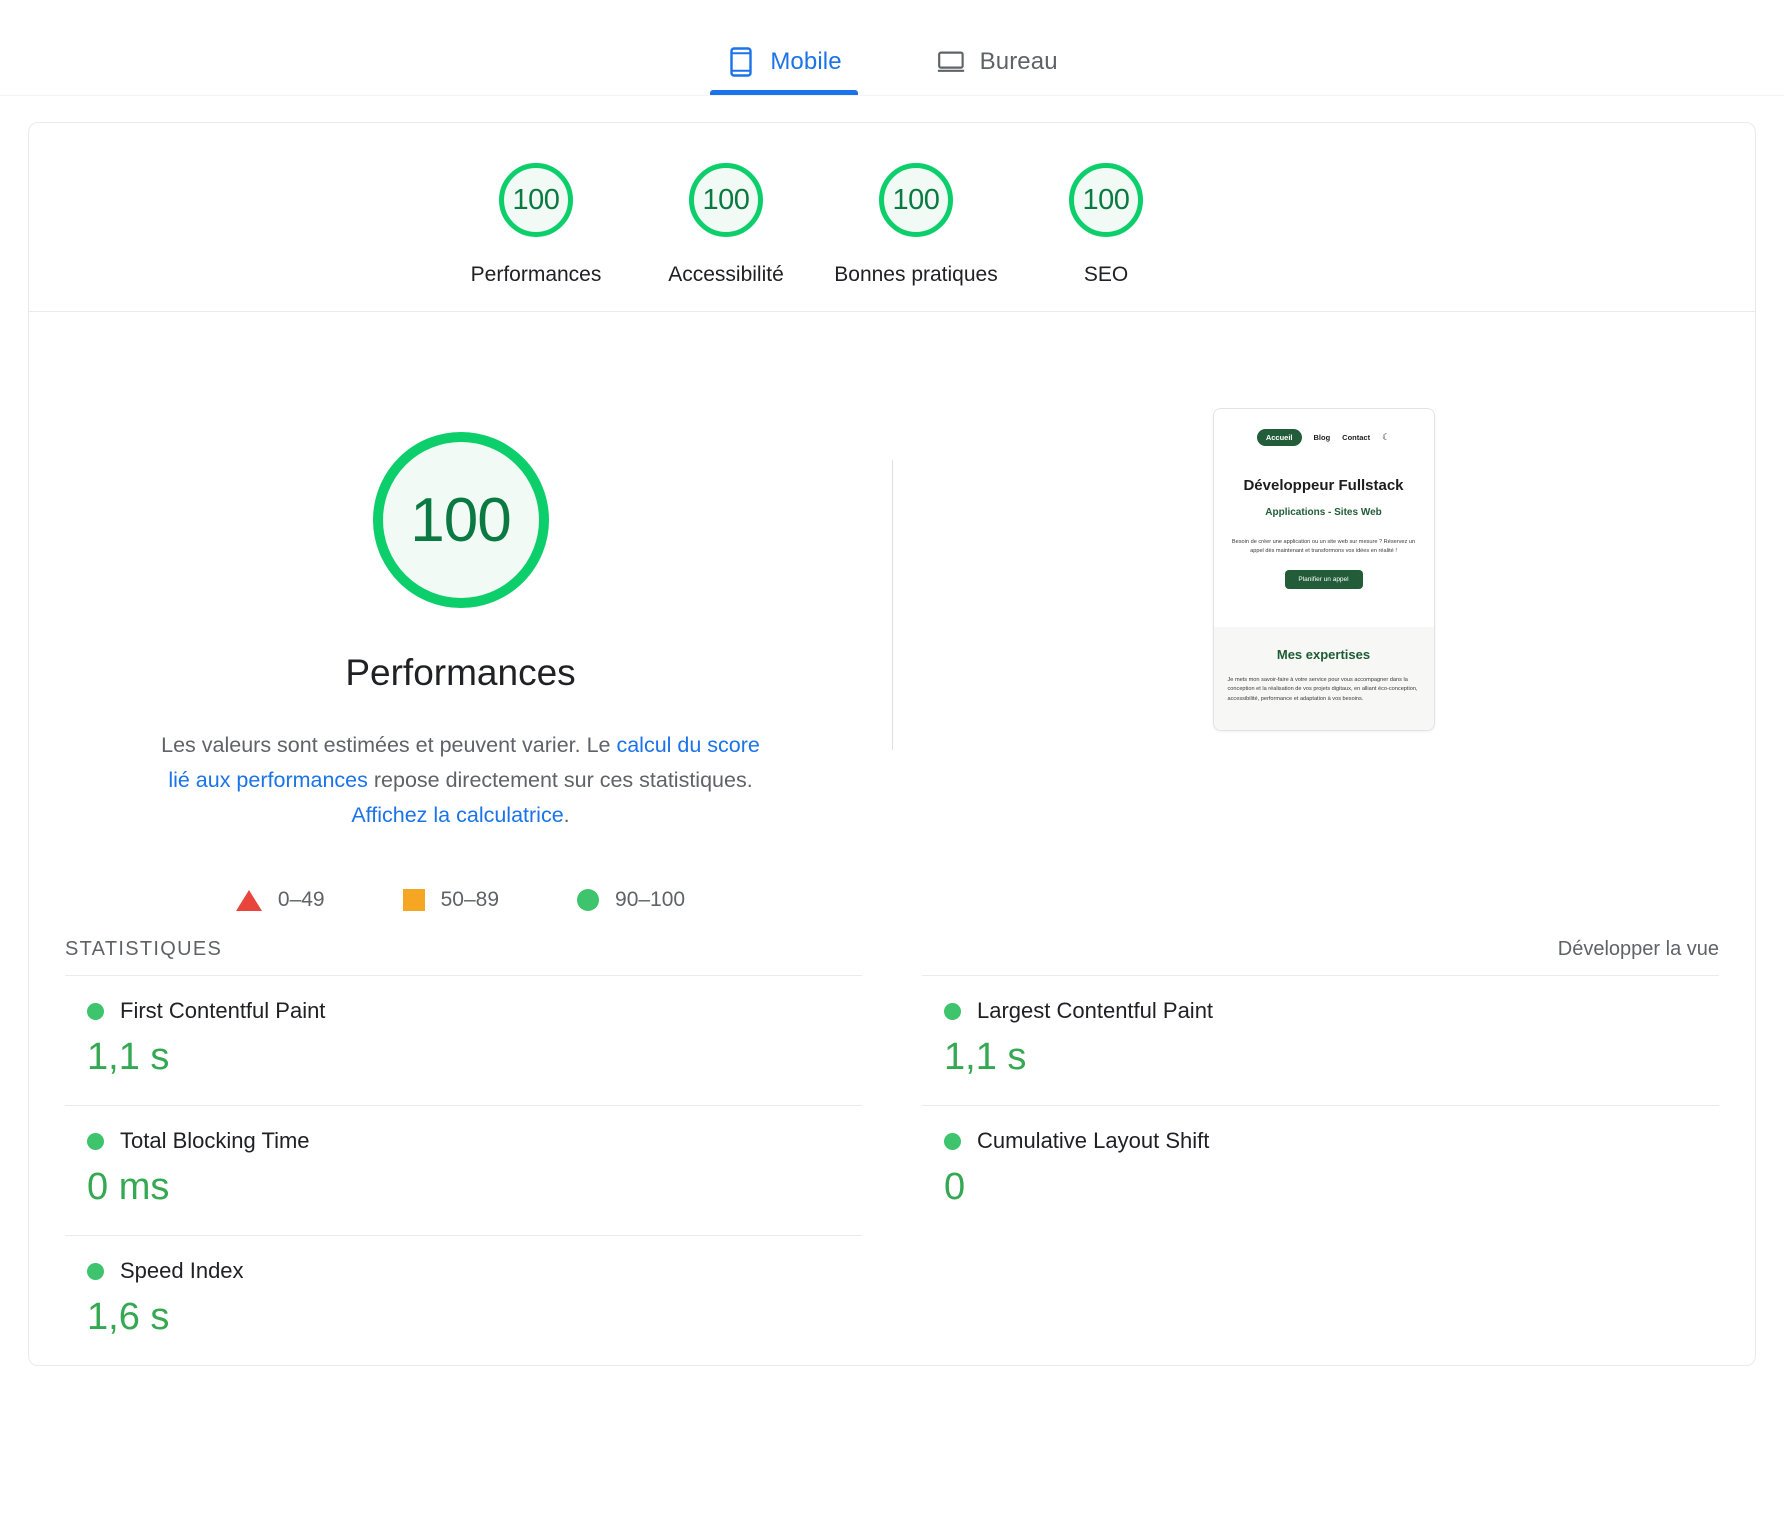 The image size is (1784, 1520). I want to click on gauge-label: Accessibilité, so click(726, 274).